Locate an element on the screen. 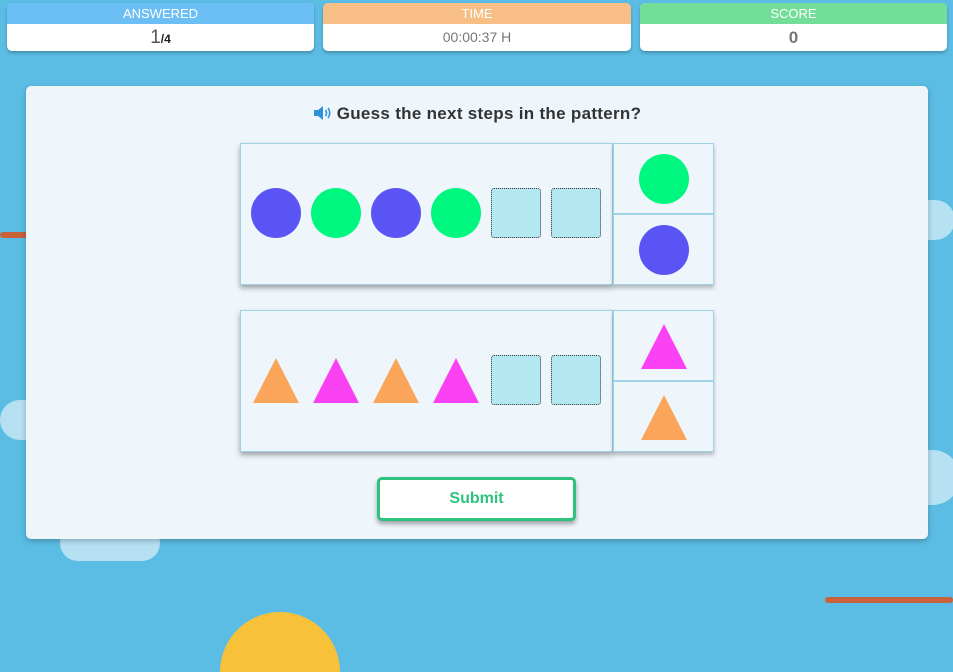 This screenshot has height=672, width=953. score-value: 0 is located at coordinates (793, 37).